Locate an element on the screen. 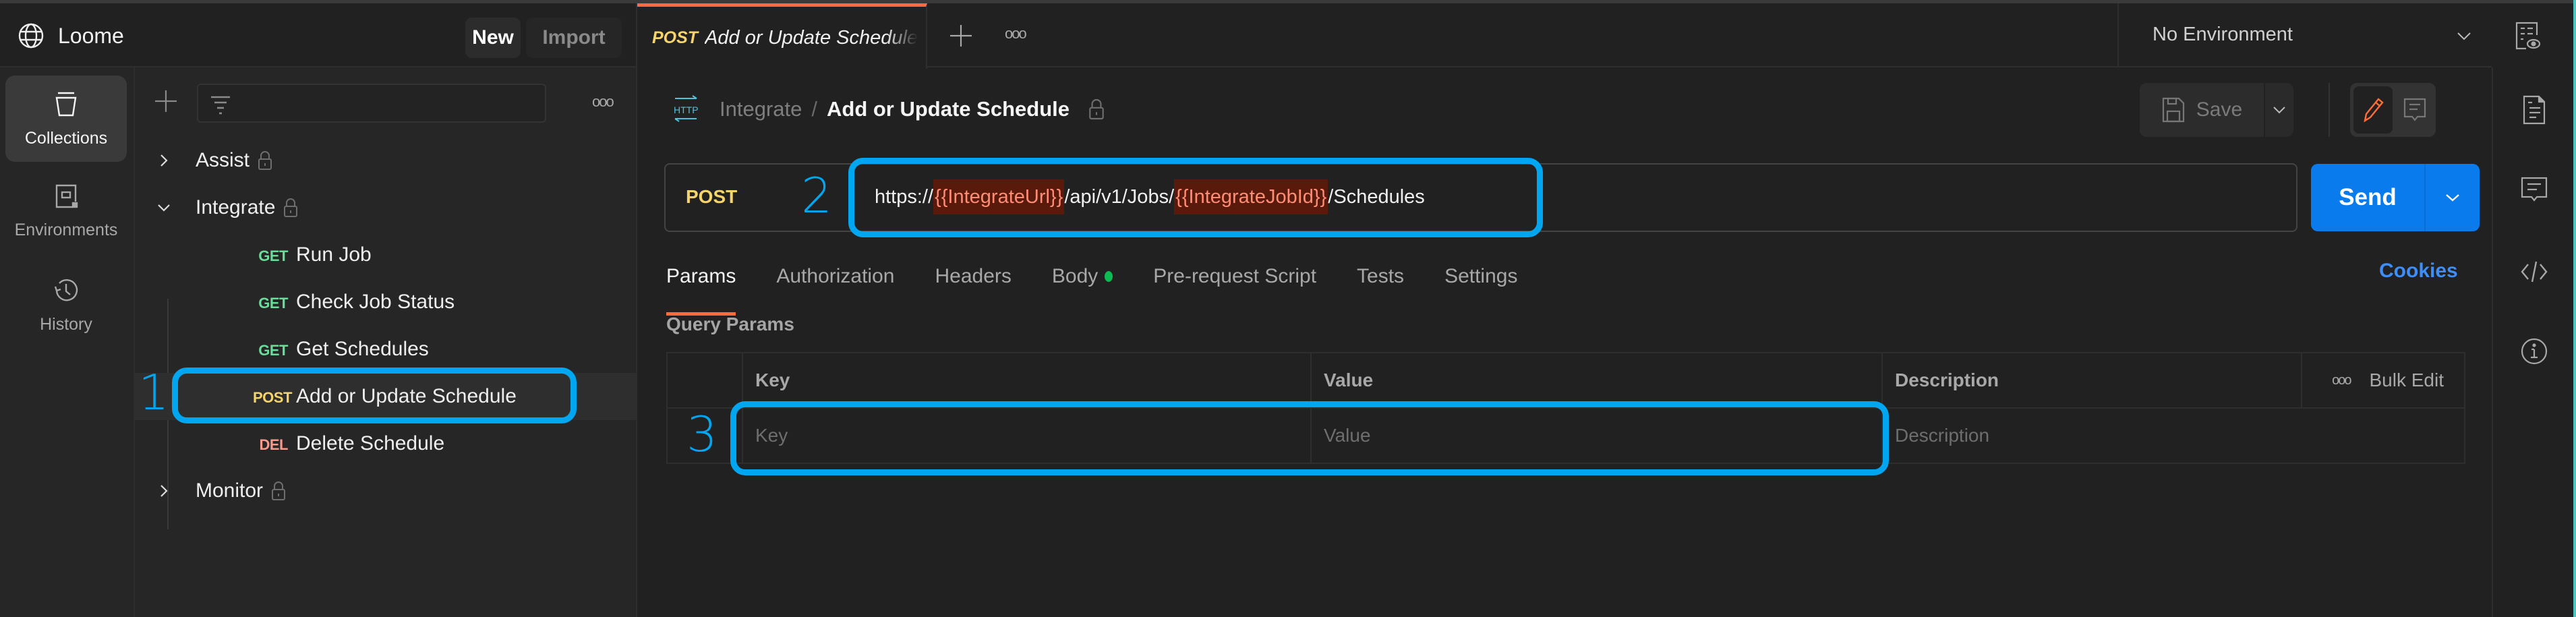 Image resolution: width=2576 pixels, height=617 pixels. body-indicator-dot is located at coordinates (1109, 276).